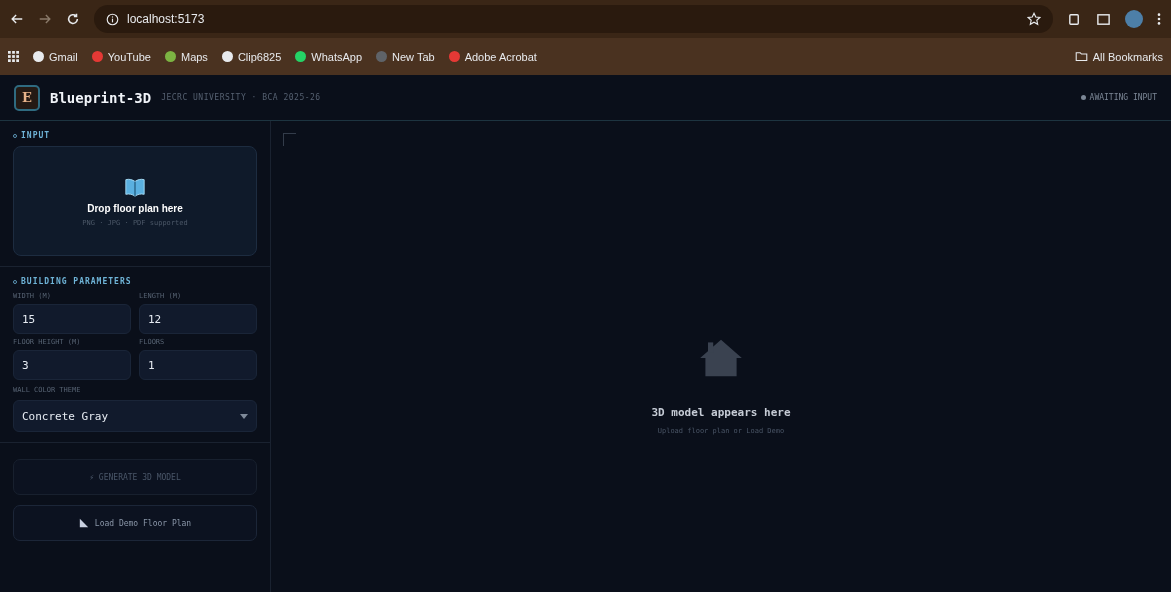  What do you see at coordinates (135, 523) in the screenshot?
I see `demo-button: Load Demo Floor Plan` at bounding box center [135, 523].